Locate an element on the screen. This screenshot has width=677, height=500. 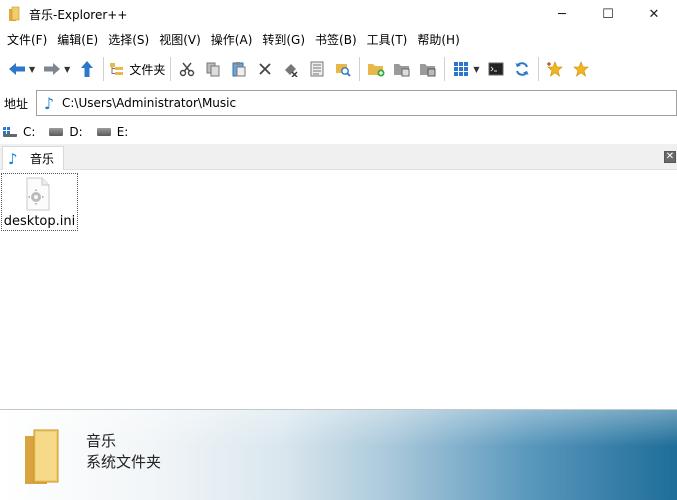
command-prompt-button is located at coordinates (496, 69).